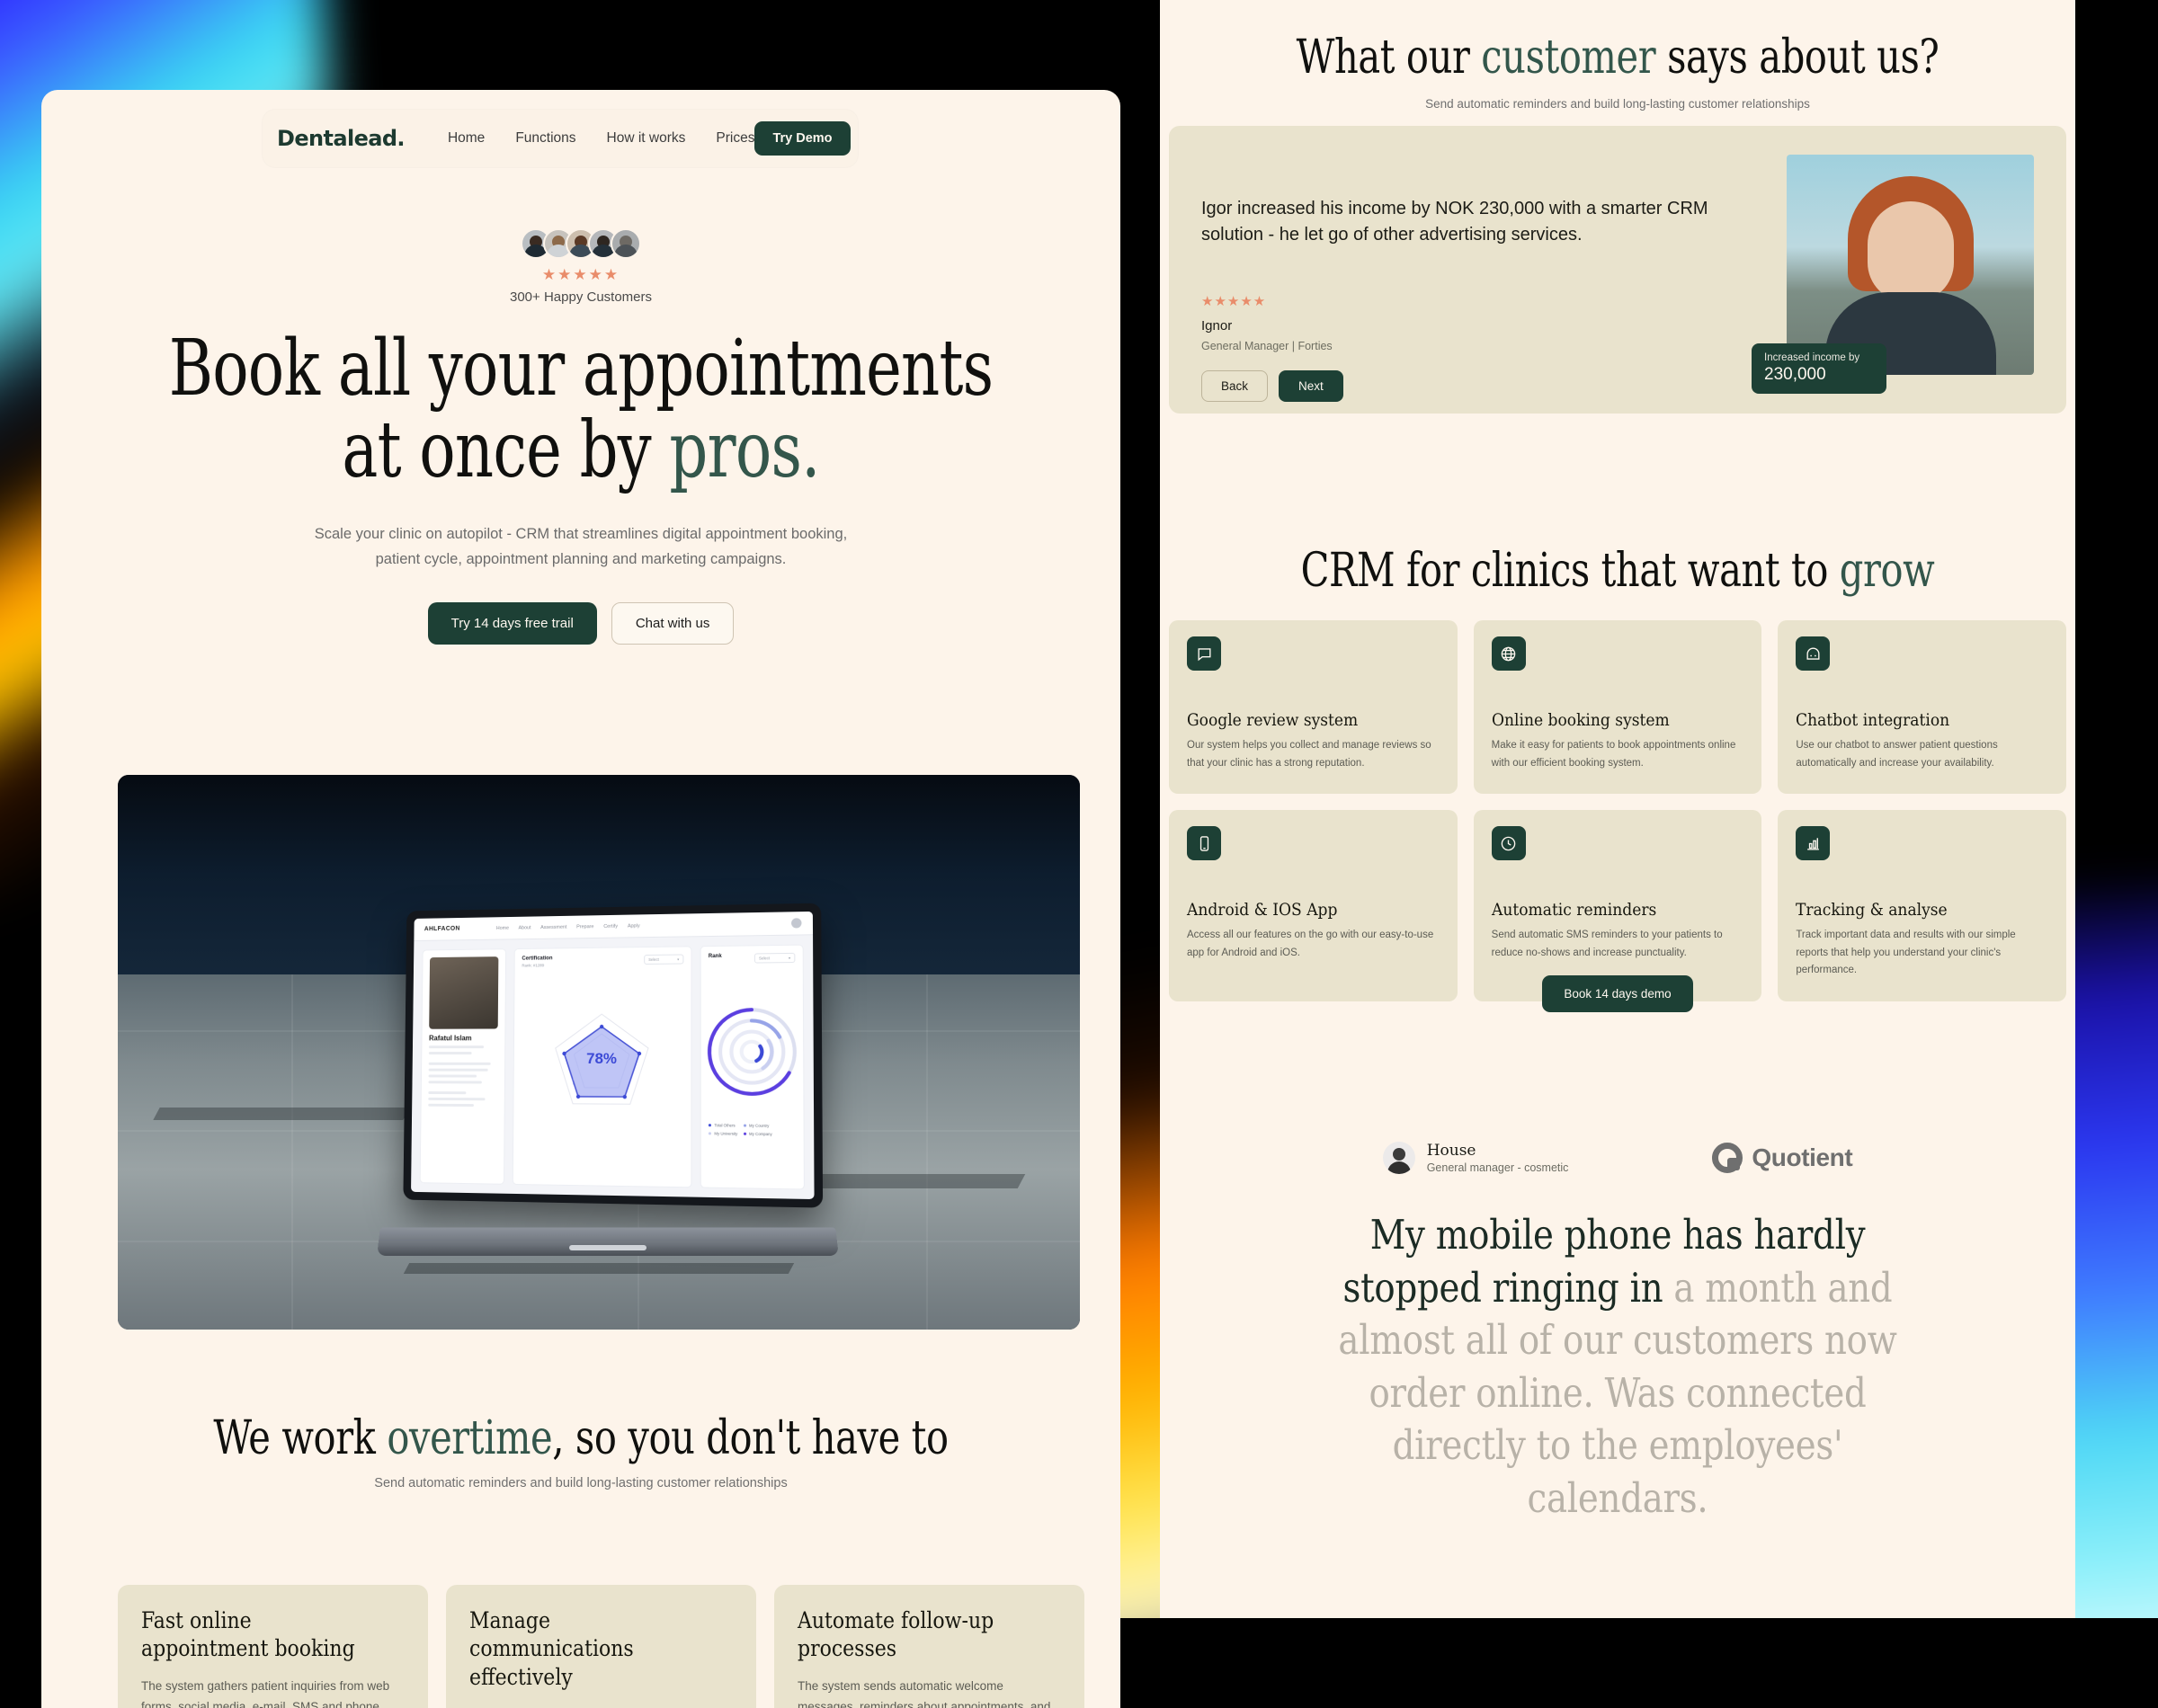 The width and height of the screenshot is (2158, 1708). What do you see at coordinates (553, 927) in the screenshot?
I see `dashboard-nav-item: Assessment` at bounding box center [553, 927].